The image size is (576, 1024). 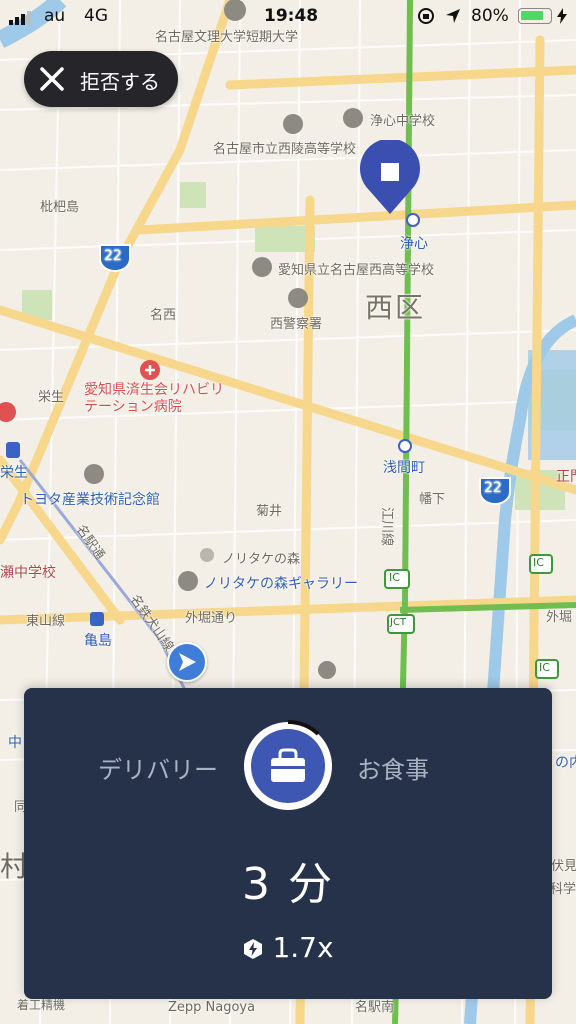 I want to click on map-label-meisei: 名西, so click(x=163, y=315).